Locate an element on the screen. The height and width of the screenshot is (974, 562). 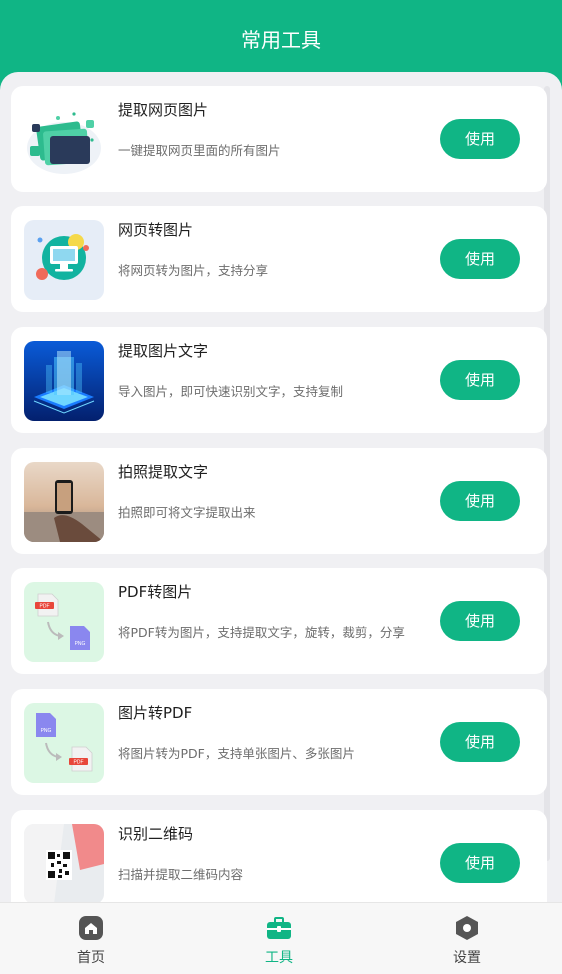
tab-label: 工具 is located at coordinates (279, 958).